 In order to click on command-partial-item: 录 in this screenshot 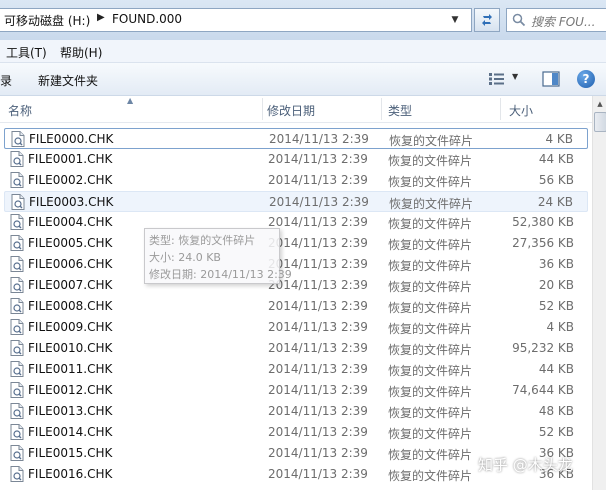, I will do `click(6, 80)`.